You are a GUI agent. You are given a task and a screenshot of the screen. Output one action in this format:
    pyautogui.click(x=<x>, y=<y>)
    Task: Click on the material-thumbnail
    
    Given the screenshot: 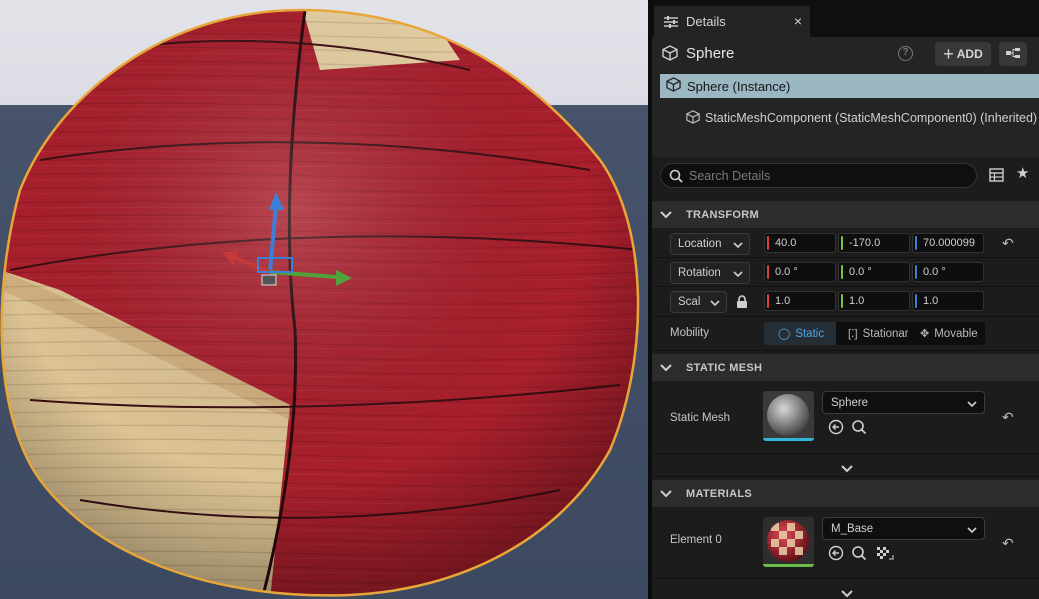 What is the action you would take?
    pyautogui.click(x=788, y=542)
    